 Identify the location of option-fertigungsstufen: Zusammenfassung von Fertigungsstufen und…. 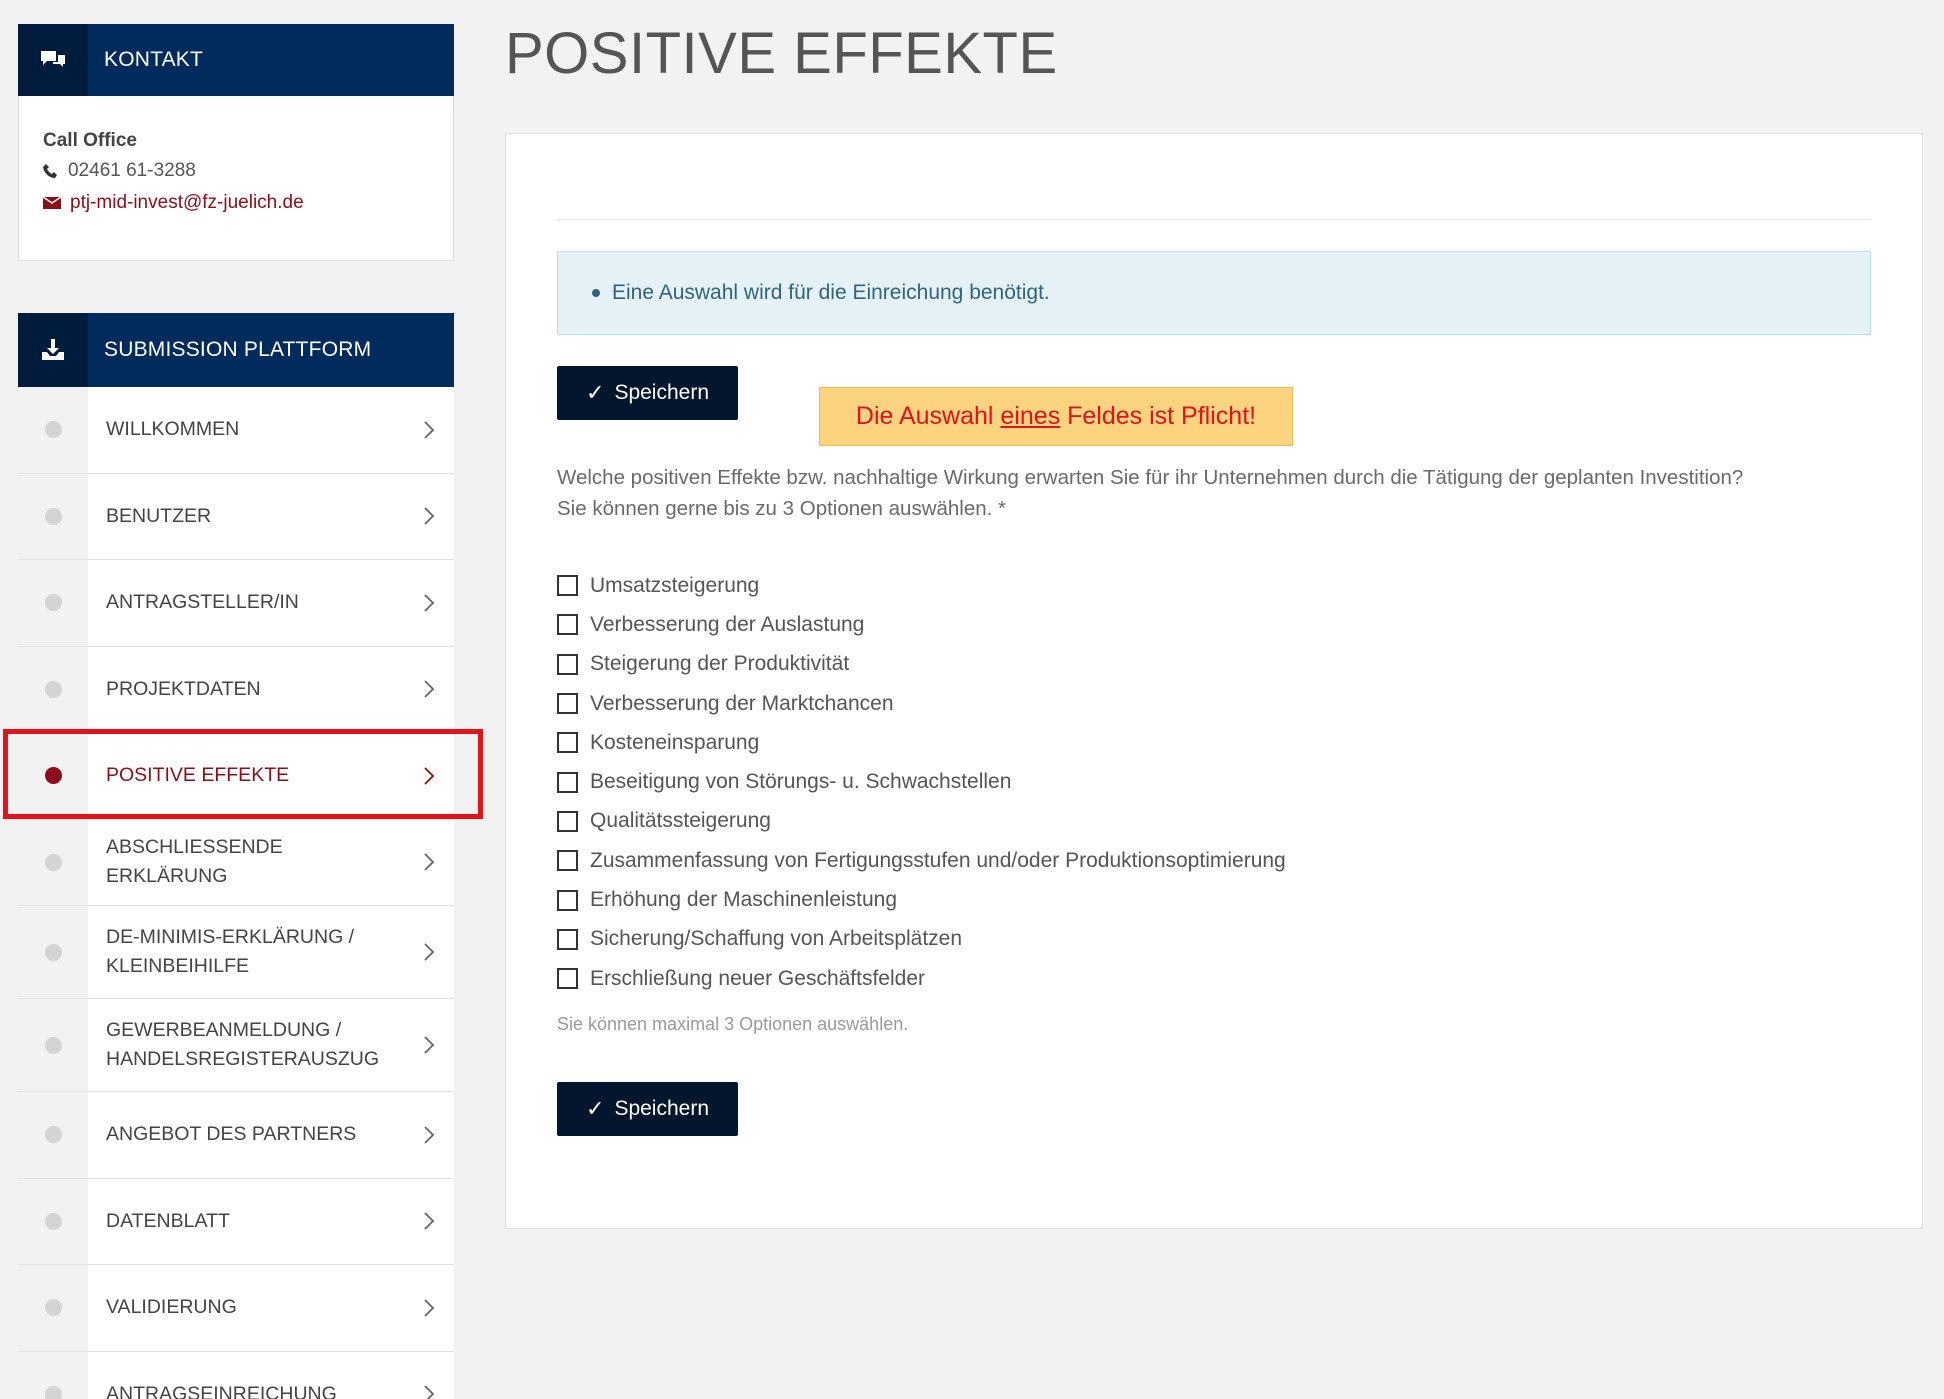
(921, 860).